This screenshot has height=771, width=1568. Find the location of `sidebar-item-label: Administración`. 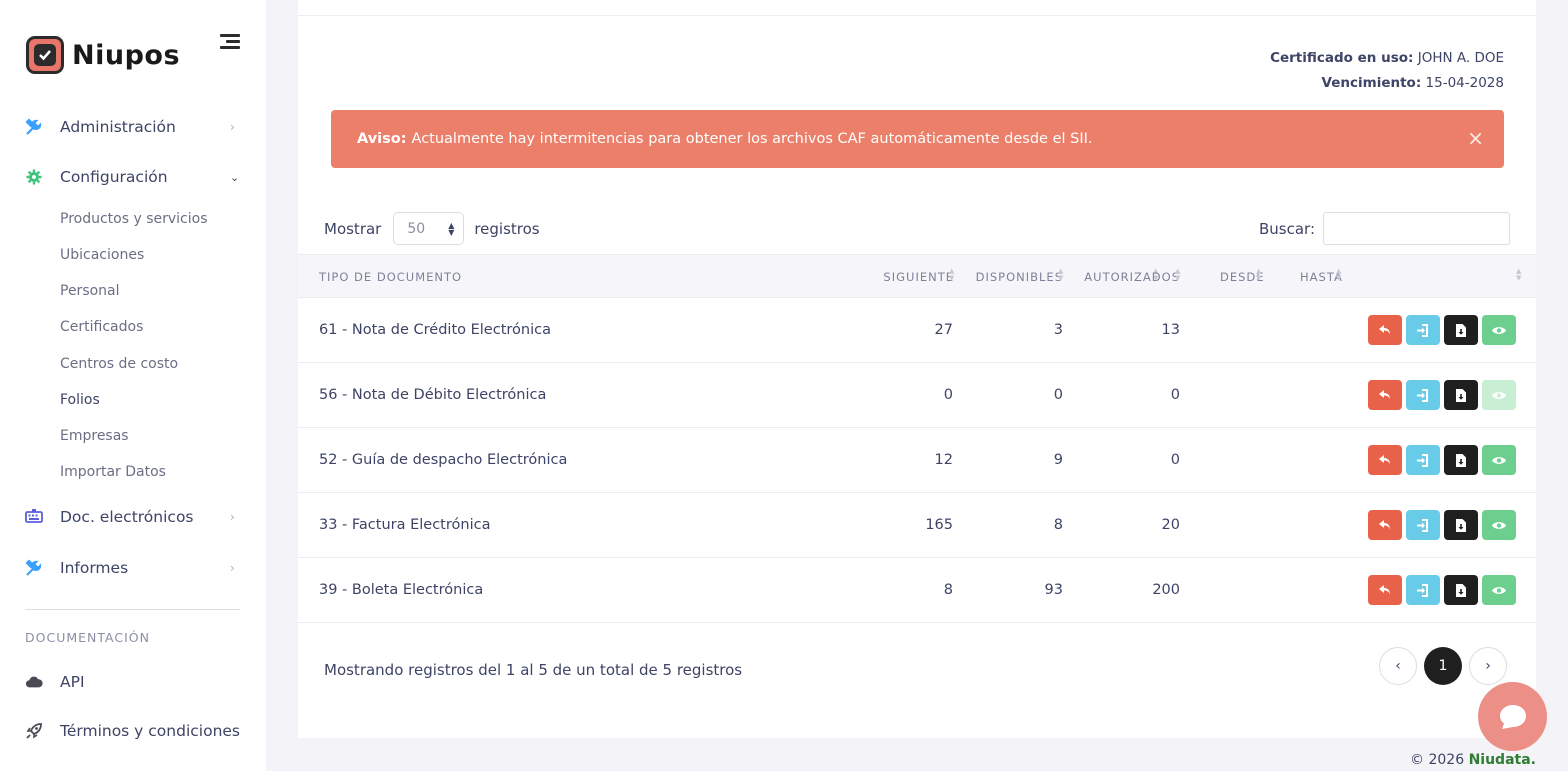

sidebar-item-label: Administración is located at coordinates (118, 127).